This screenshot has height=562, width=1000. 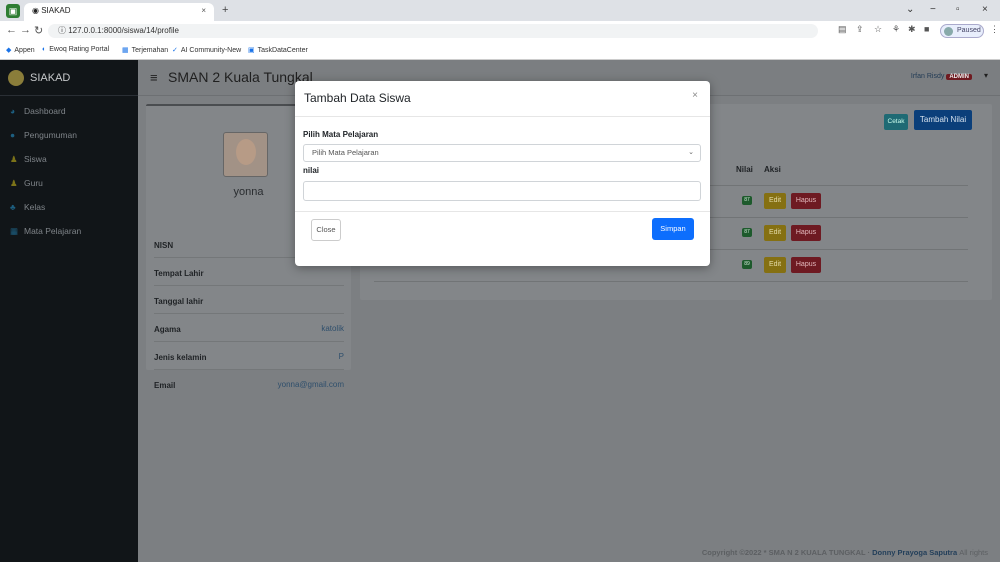 What do you see at coordinates (154, 77) in the screenshot?
I see `hamburger-icon: ≡` at bounding box center [154, 77].